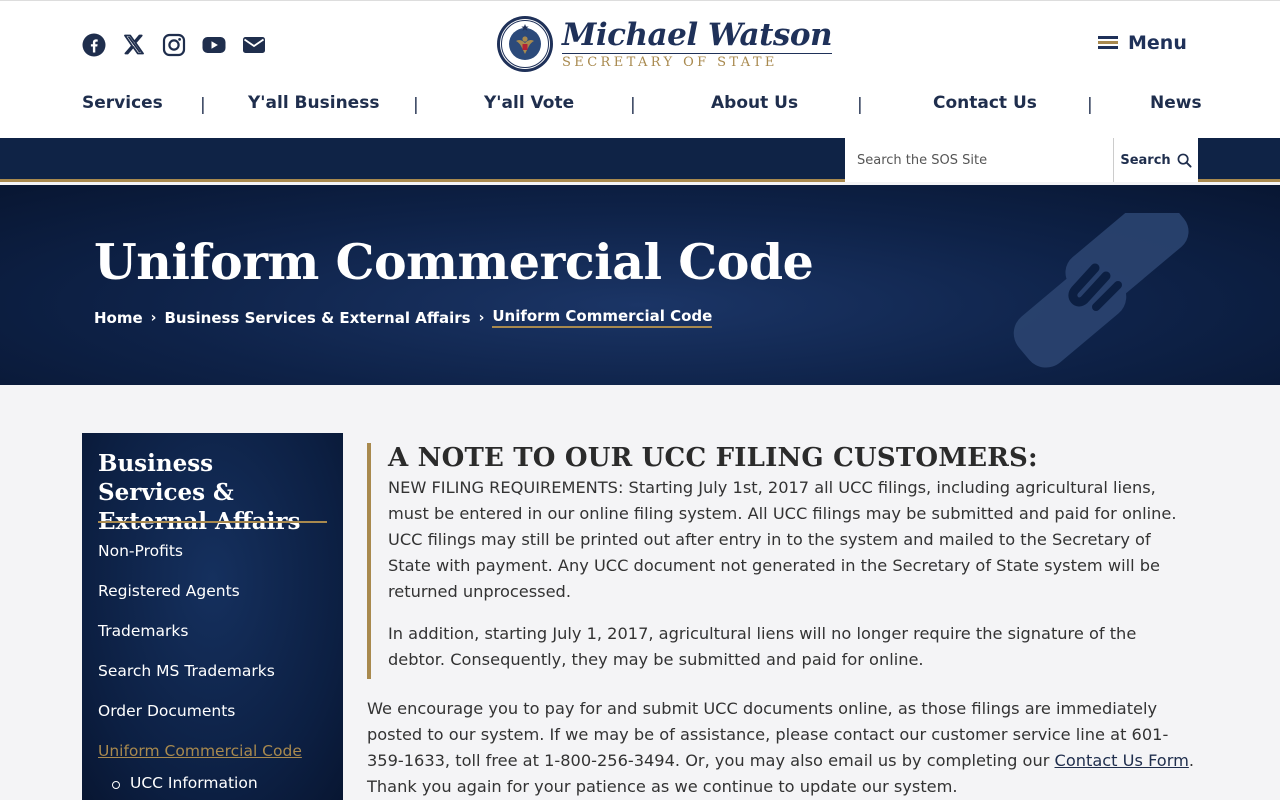 The image size is (1280, 800). I want to click on sidebar-item-order-documents: Order Documents, so click(166, 711).